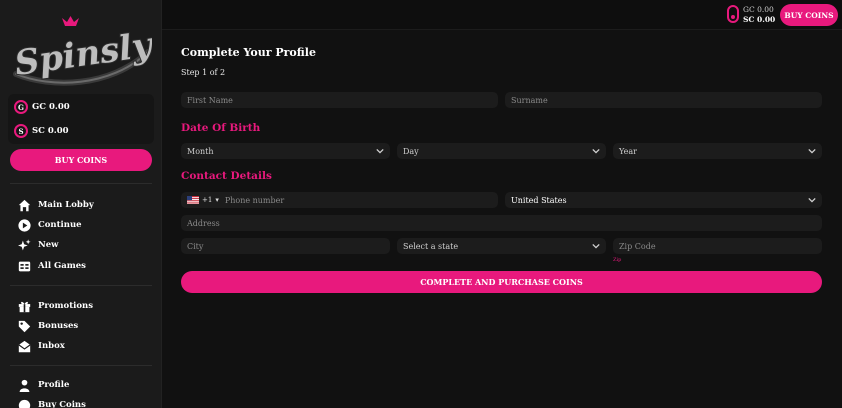 This screenshot has height=408, width=842. What do you see at coordinates (628, 151) in the screenshot?
I see `year-select-value: Year` at bounding box center [628, 151].